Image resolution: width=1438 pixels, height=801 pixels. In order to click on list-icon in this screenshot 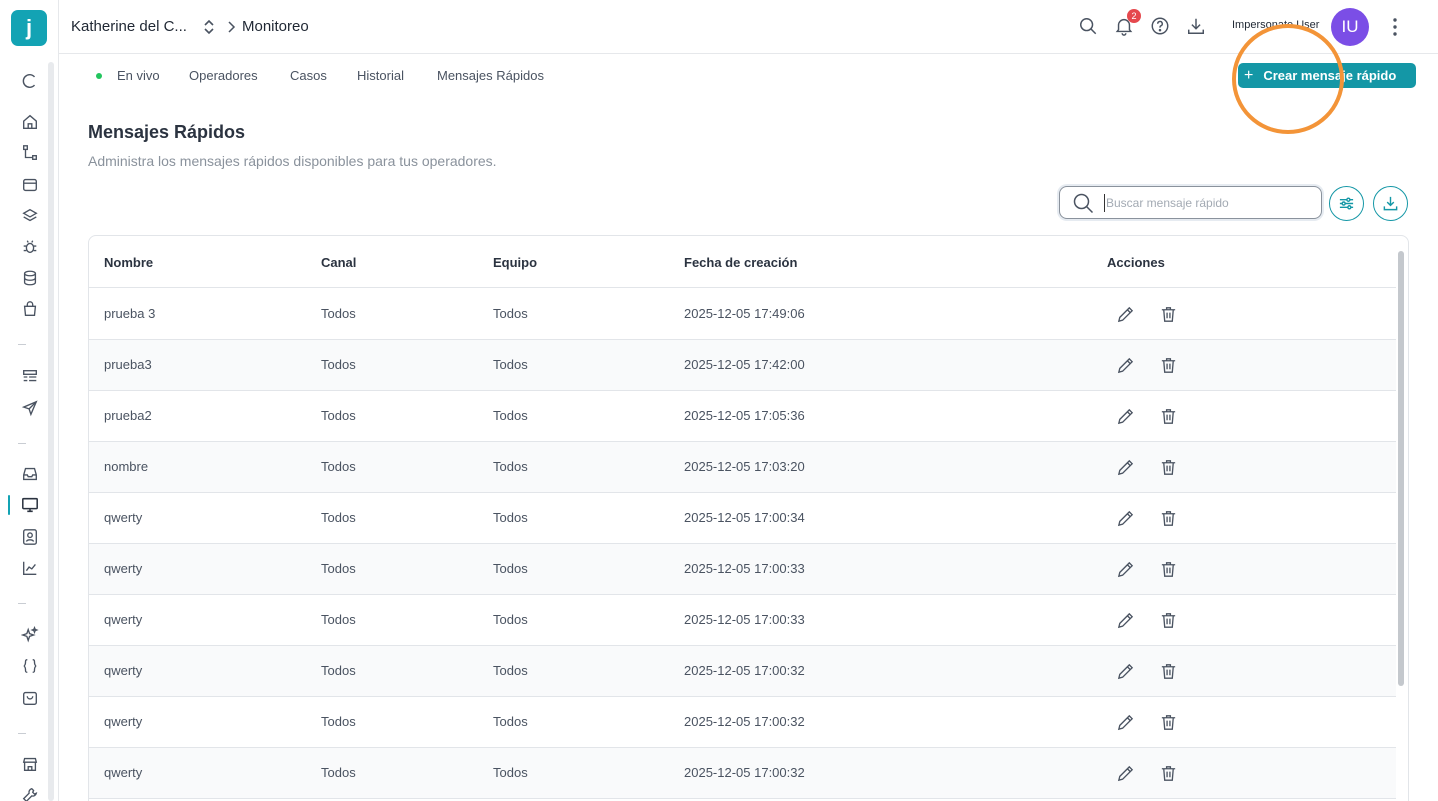, I will do `click(30, 377)`.